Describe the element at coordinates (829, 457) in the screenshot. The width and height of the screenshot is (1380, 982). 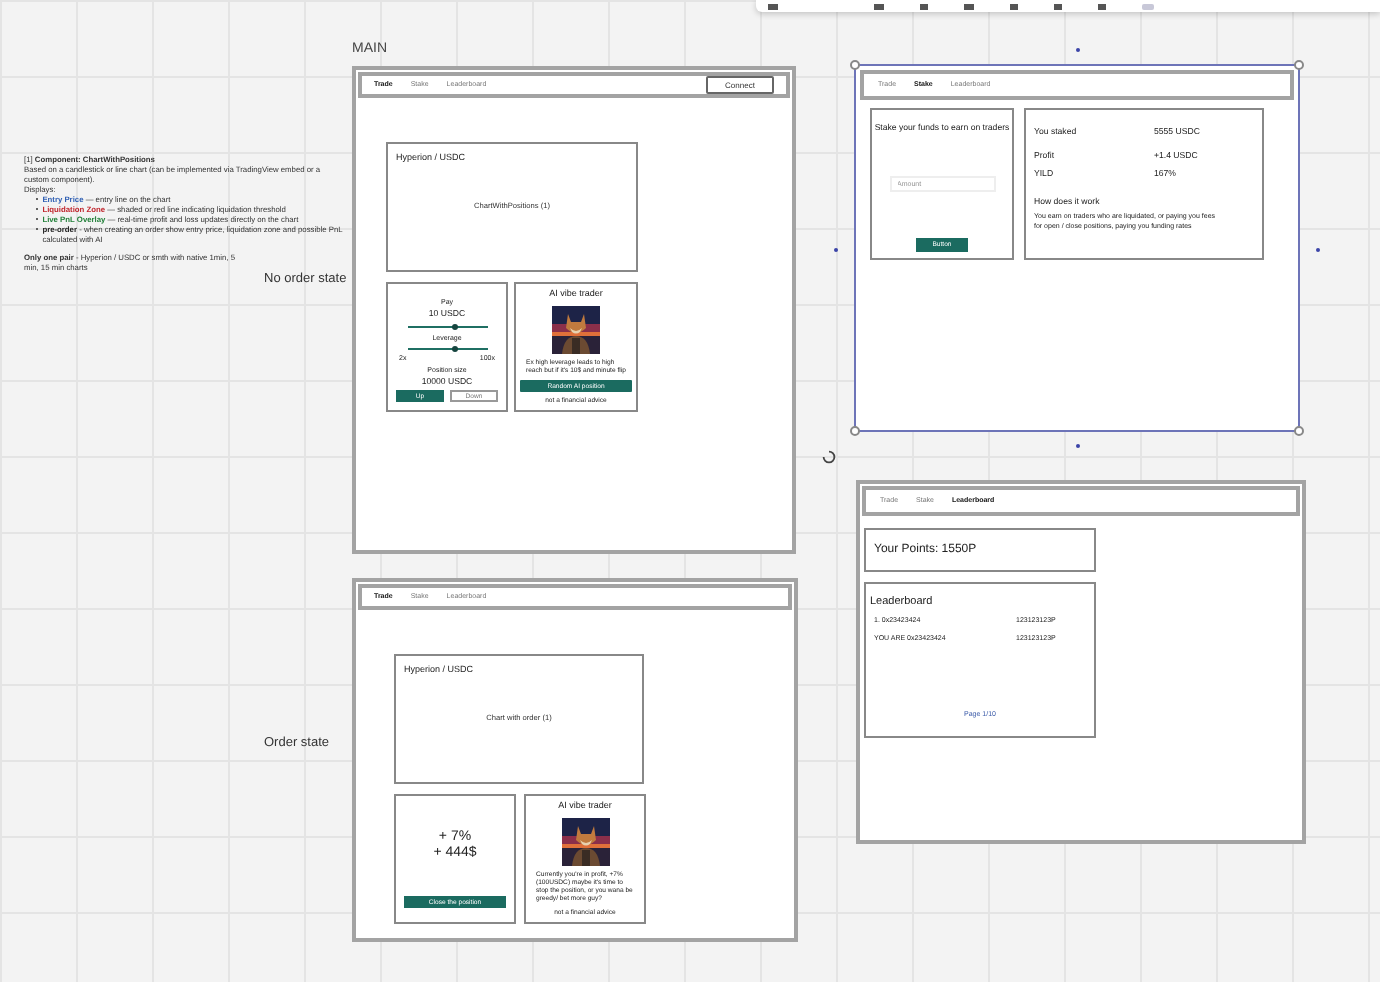
I see `loading-icon` at that location.